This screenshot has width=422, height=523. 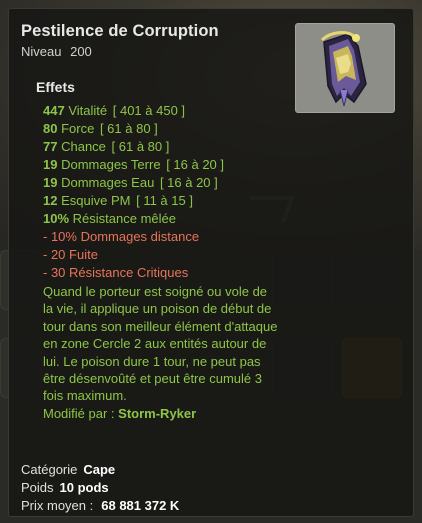 What do you see at coordinates (109, 218) in the screenshot?
I see `effect-line: 10% Résistance mêlée` at bounding box center [109, 218].